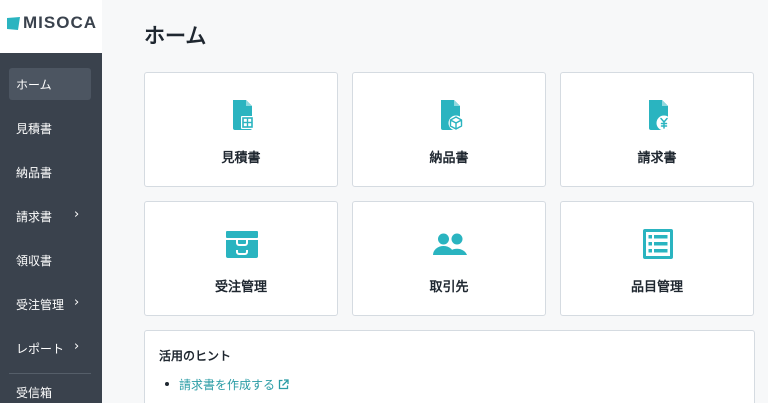  I want to click on sidebar-item-invoices: 請求書 ›, so click(51, 219).